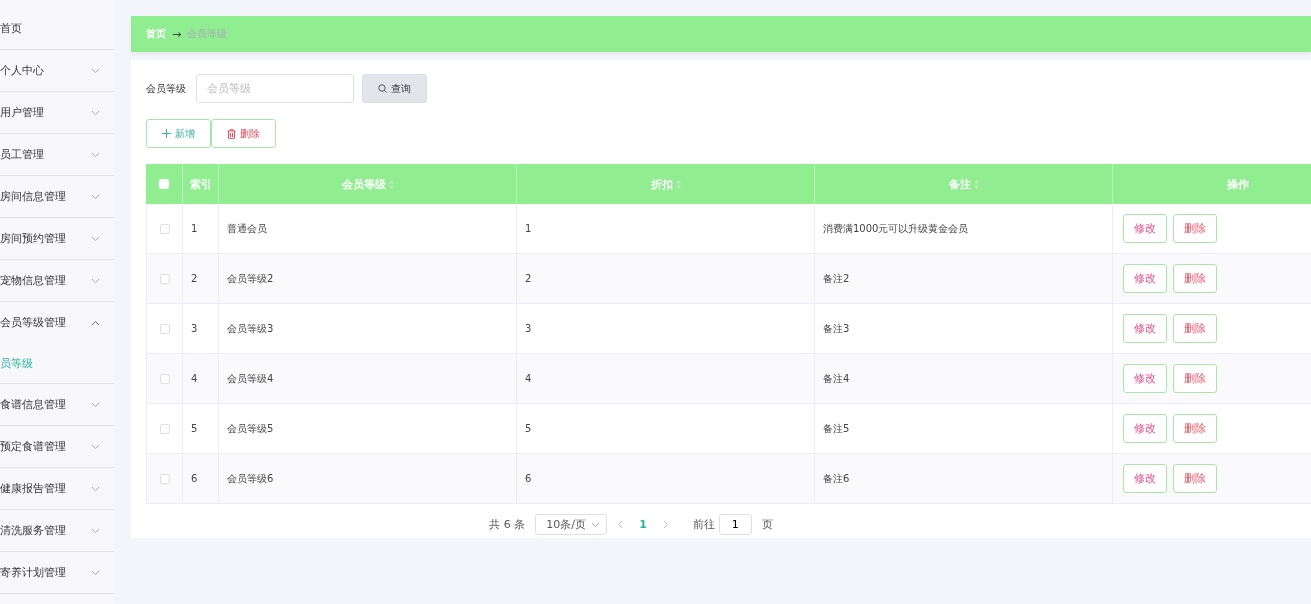  Describe the element at coordinates (16, 363) in the screenshot. I see `submenu-item: 员等级` at that location.